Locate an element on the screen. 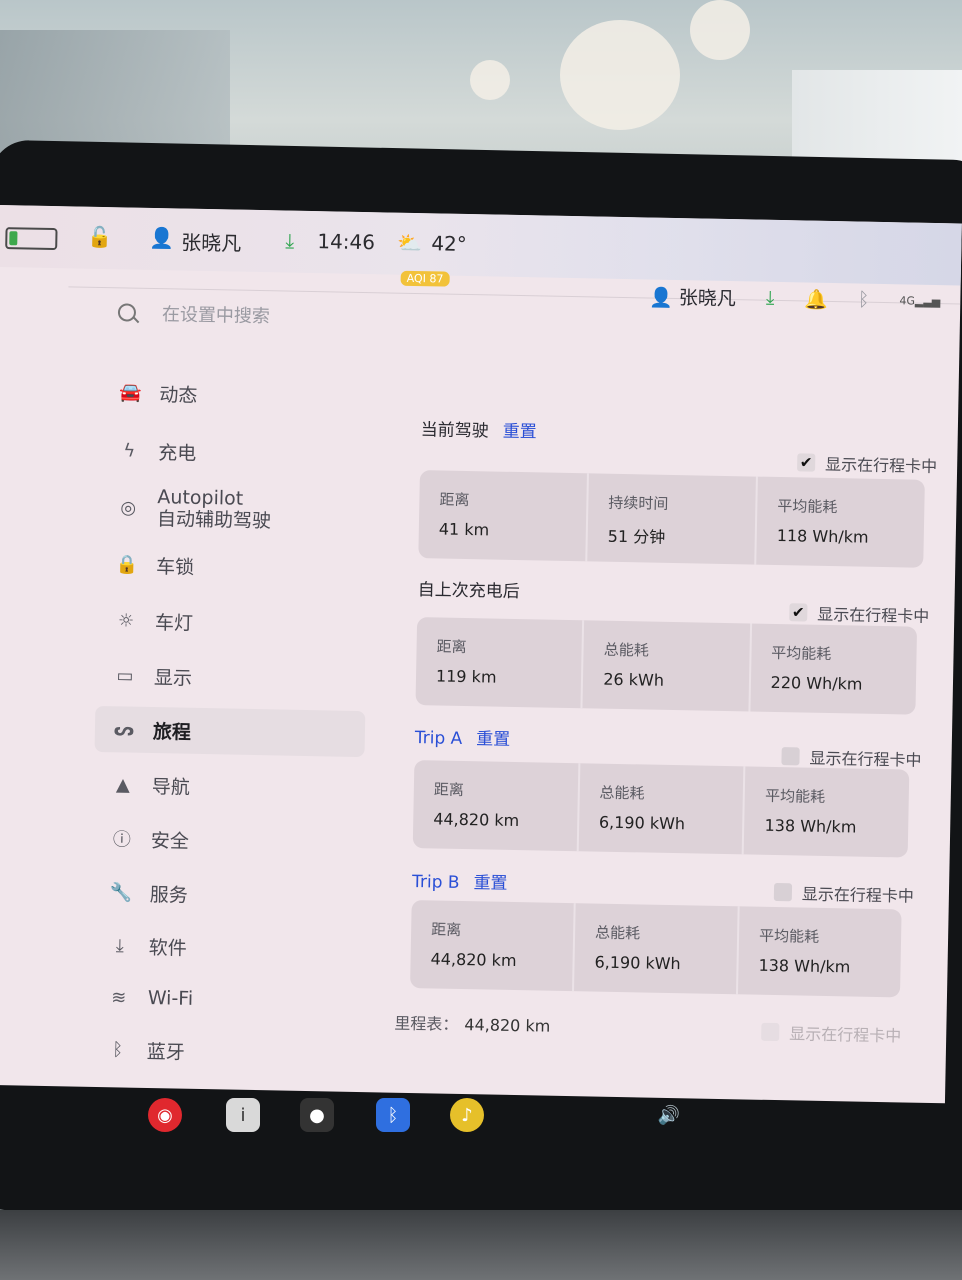 Image resolution: width=962 pixels, height=1280 pixels. bluetooth-icon: ᛒ is located at coordinates (118, 1049).